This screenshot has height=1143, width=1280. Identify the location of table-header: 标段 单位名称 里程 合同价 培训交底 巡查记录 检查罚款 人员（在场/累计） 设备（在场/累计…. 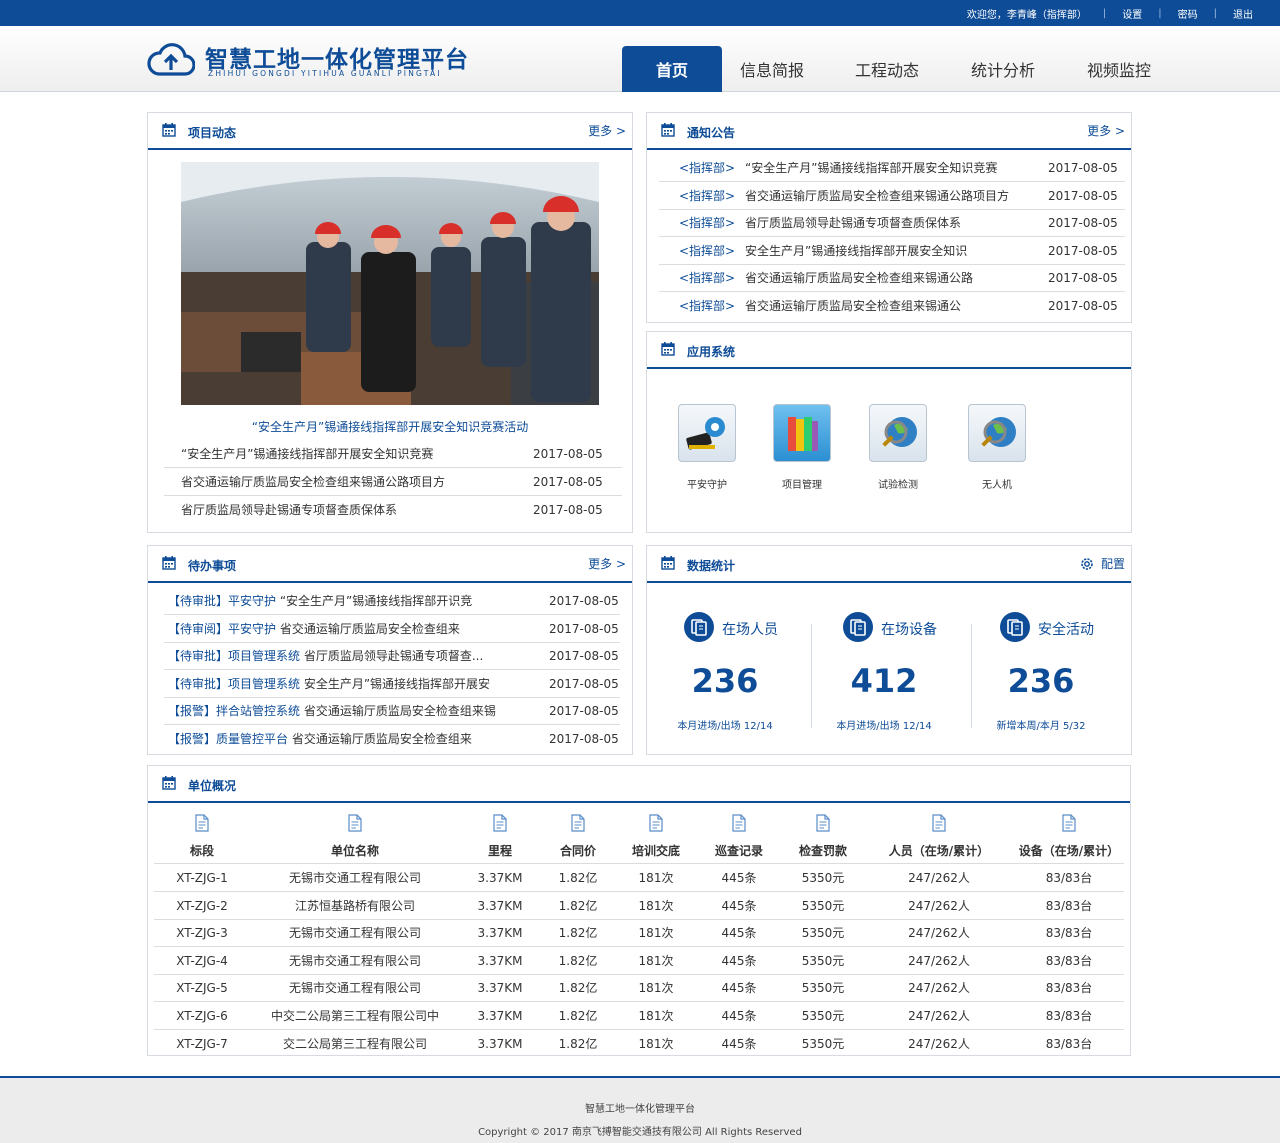
(639, 834).